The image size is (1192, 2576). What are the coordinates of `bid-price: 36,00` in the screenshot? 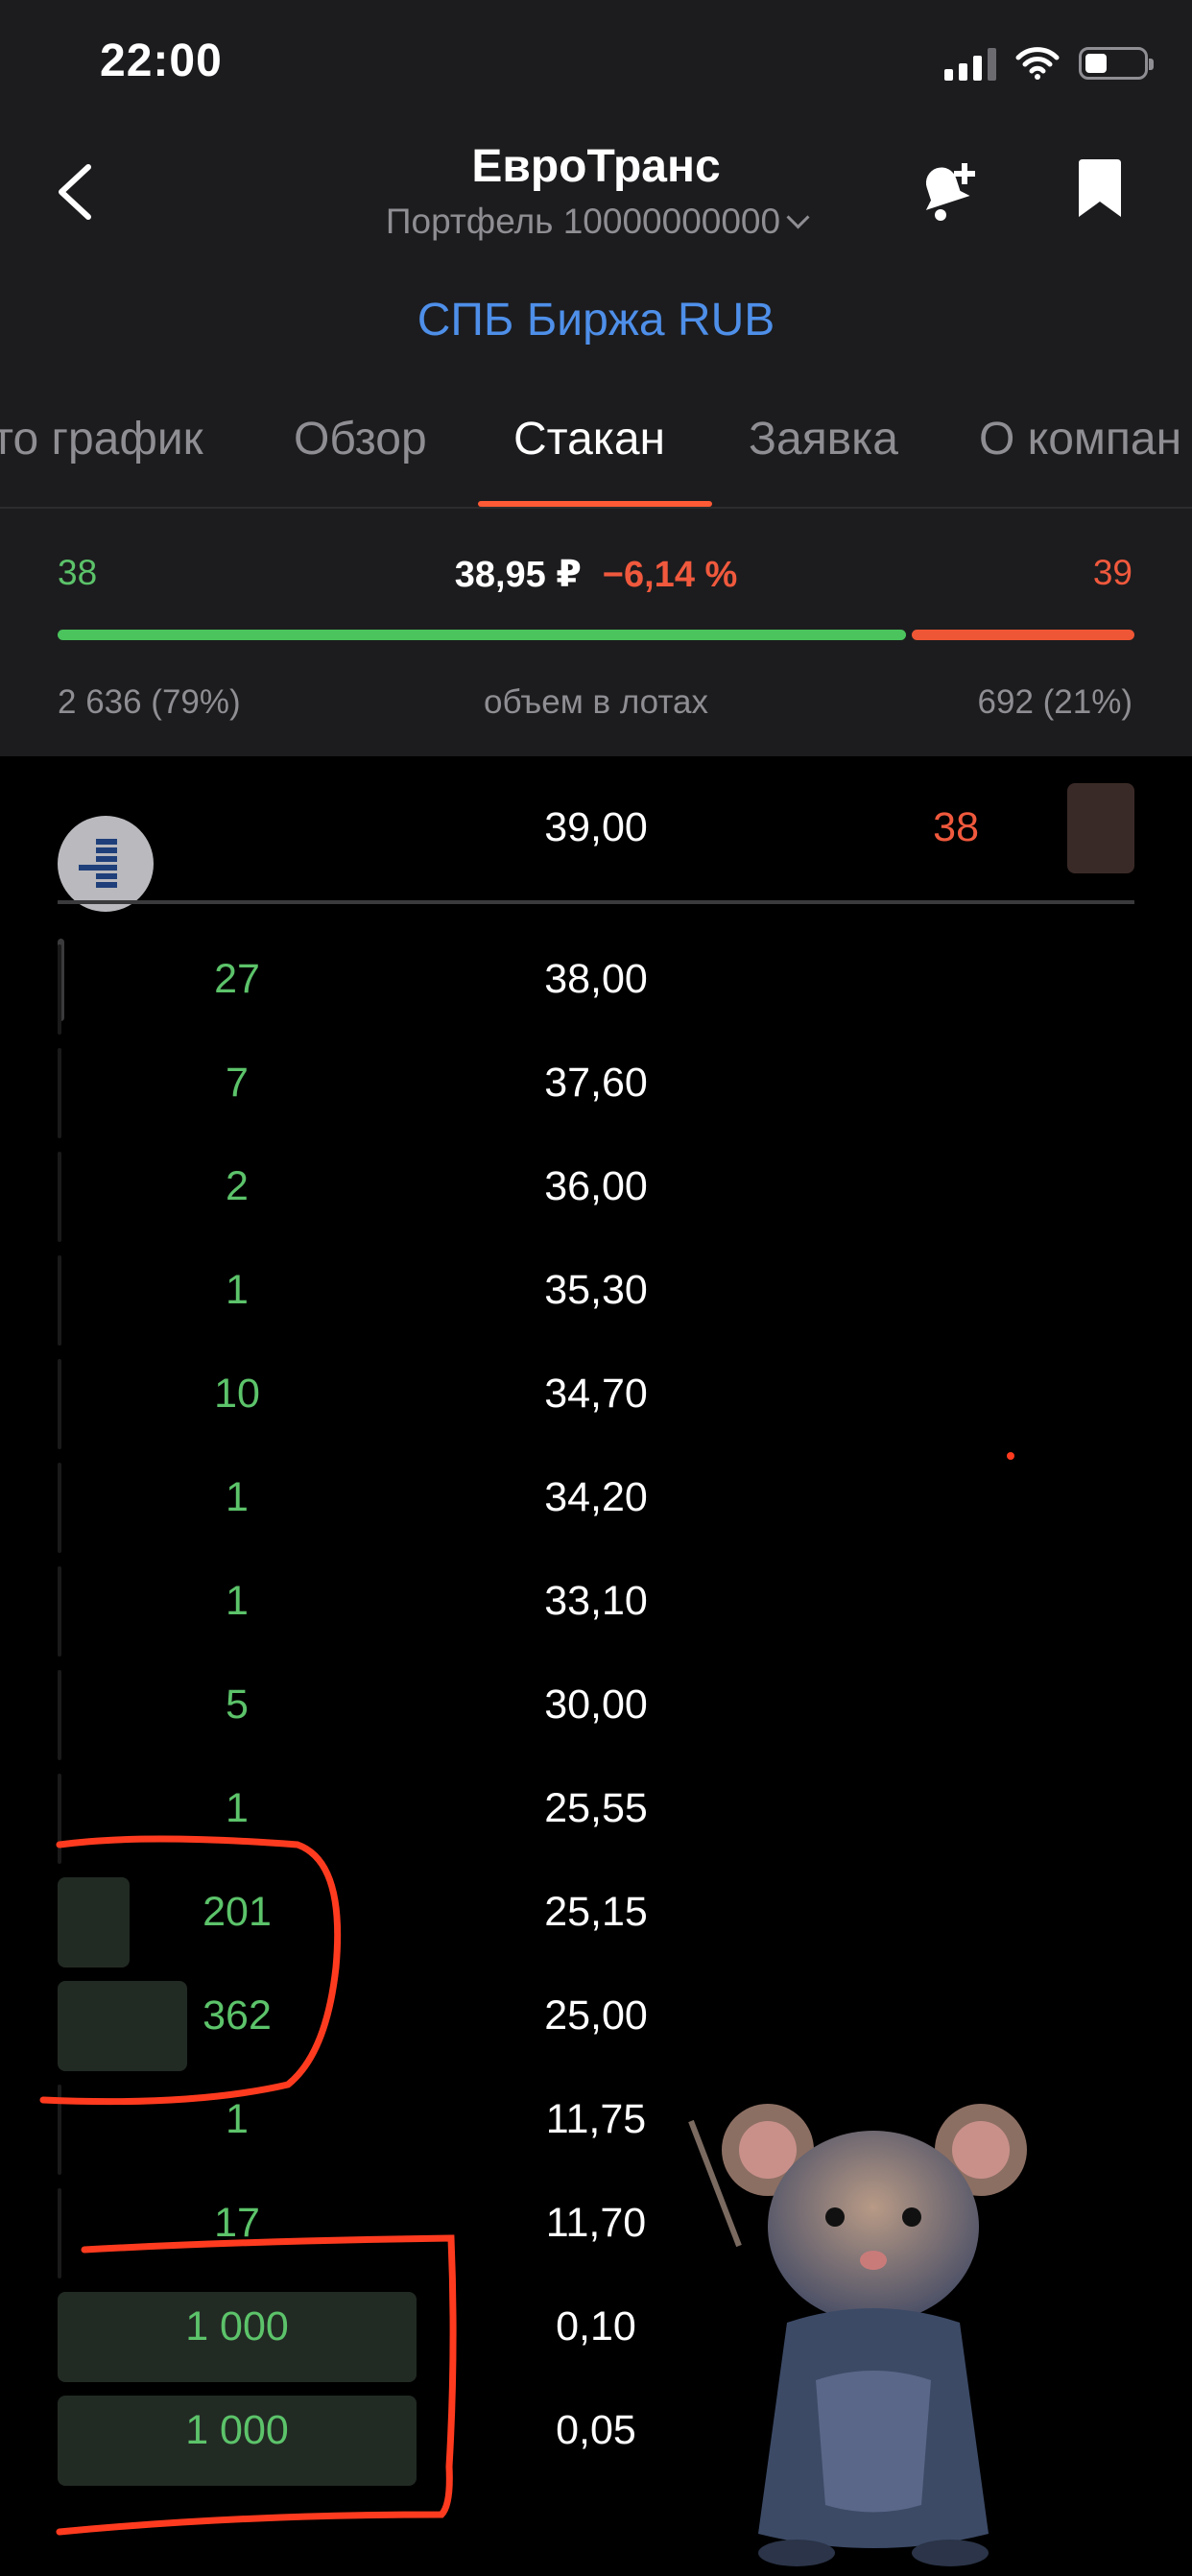 It's located at (596, 1186).